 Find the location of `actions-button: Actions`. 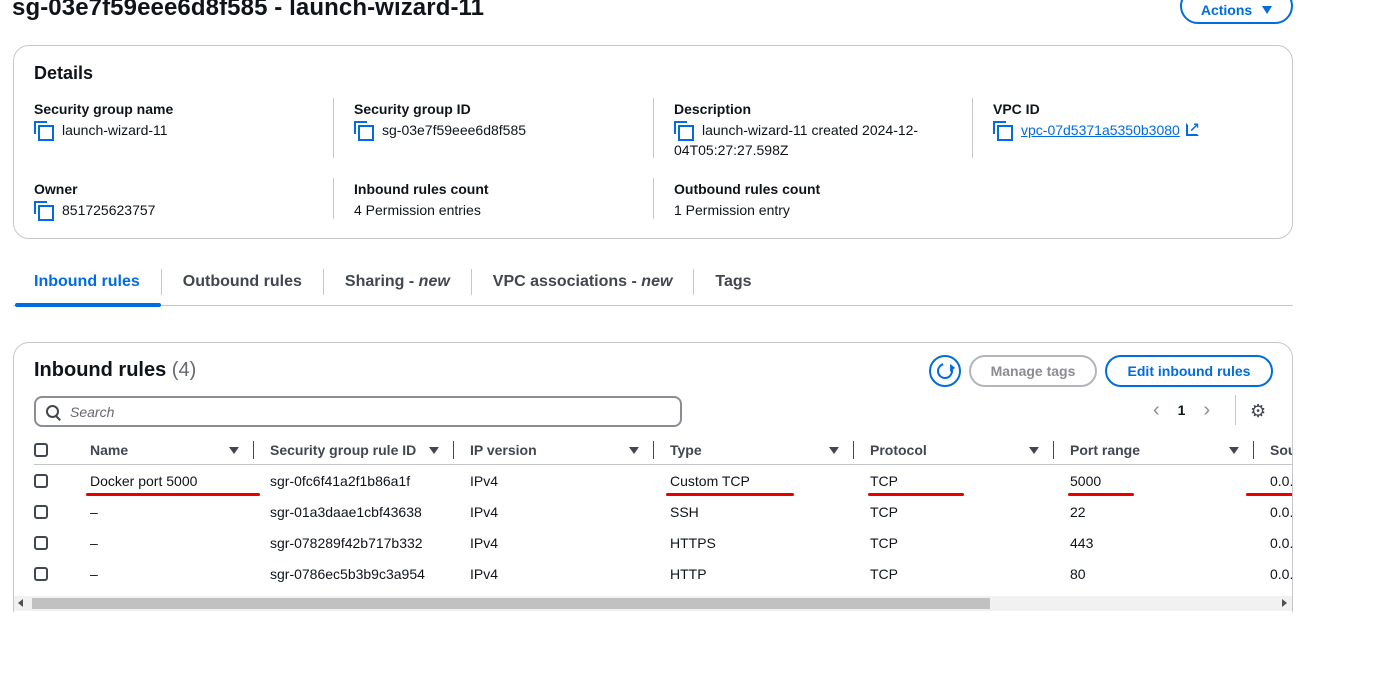

actions-button: Actions is located at coordinates (1236, 12).